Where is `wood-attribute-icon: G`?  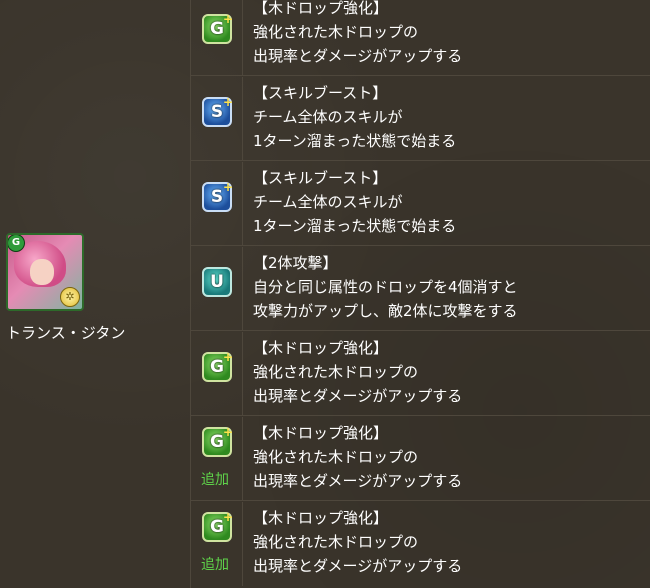
wood-attribute-icon: G is located at coordinates (16, 243).